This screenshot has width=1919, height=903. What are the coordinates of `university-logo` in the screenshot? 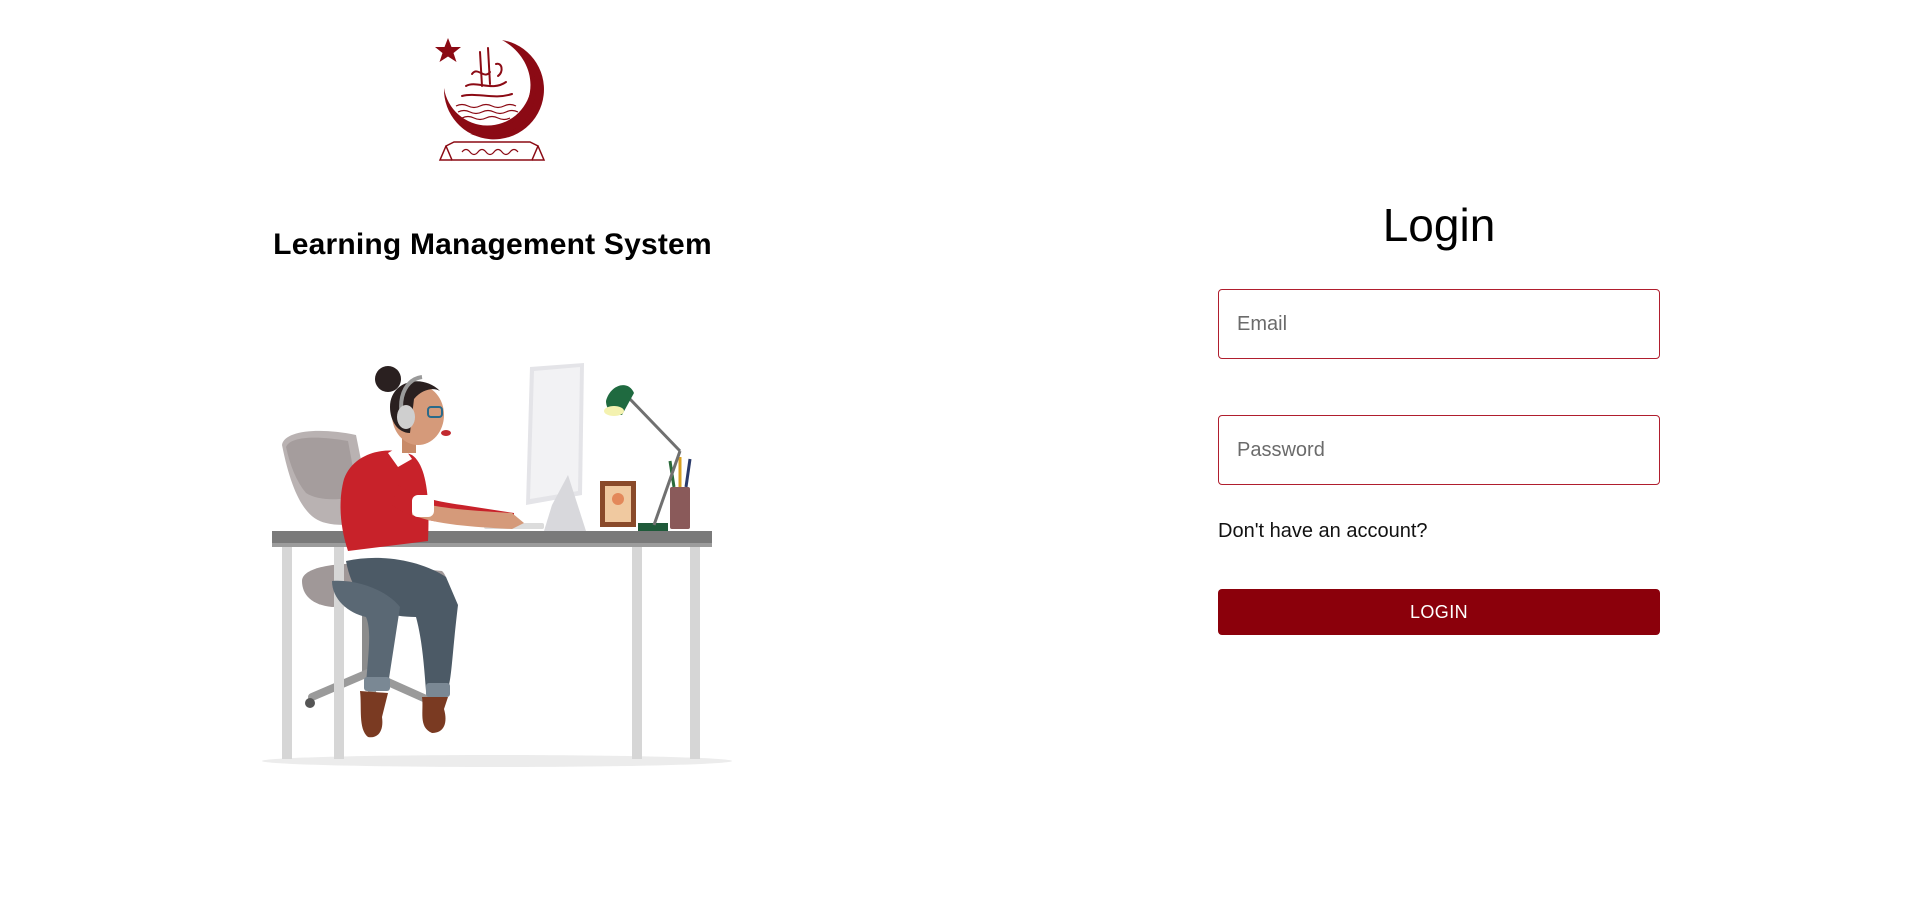 It's located at (490, 99).